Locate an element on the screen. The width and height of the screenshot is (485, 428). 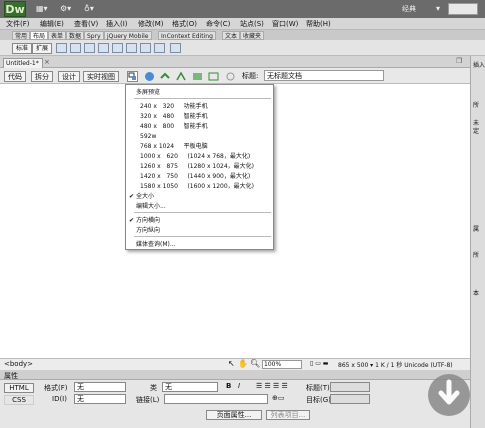
code-view-button: 代码 is located at coordinates (15, 76).